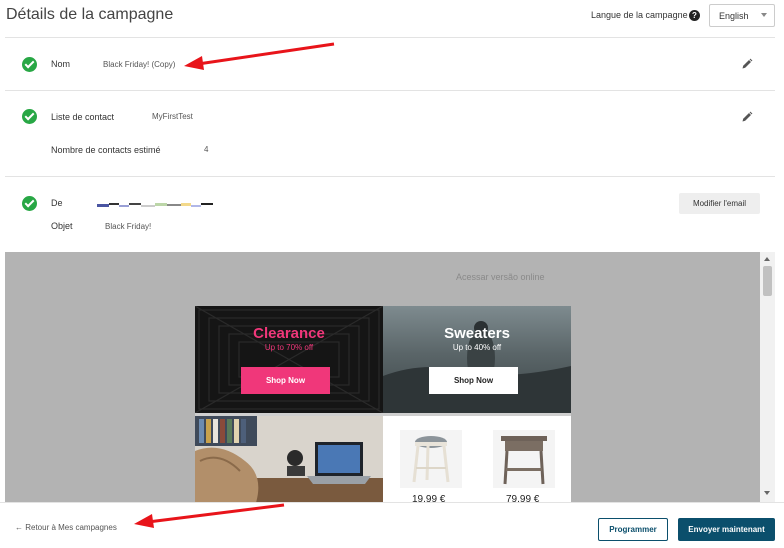 The width and height of the screenshot is (784, 548). Describe the element at coordinates (633, 529) in the screenshot. I see `schedule-button: Programmer` at that location.